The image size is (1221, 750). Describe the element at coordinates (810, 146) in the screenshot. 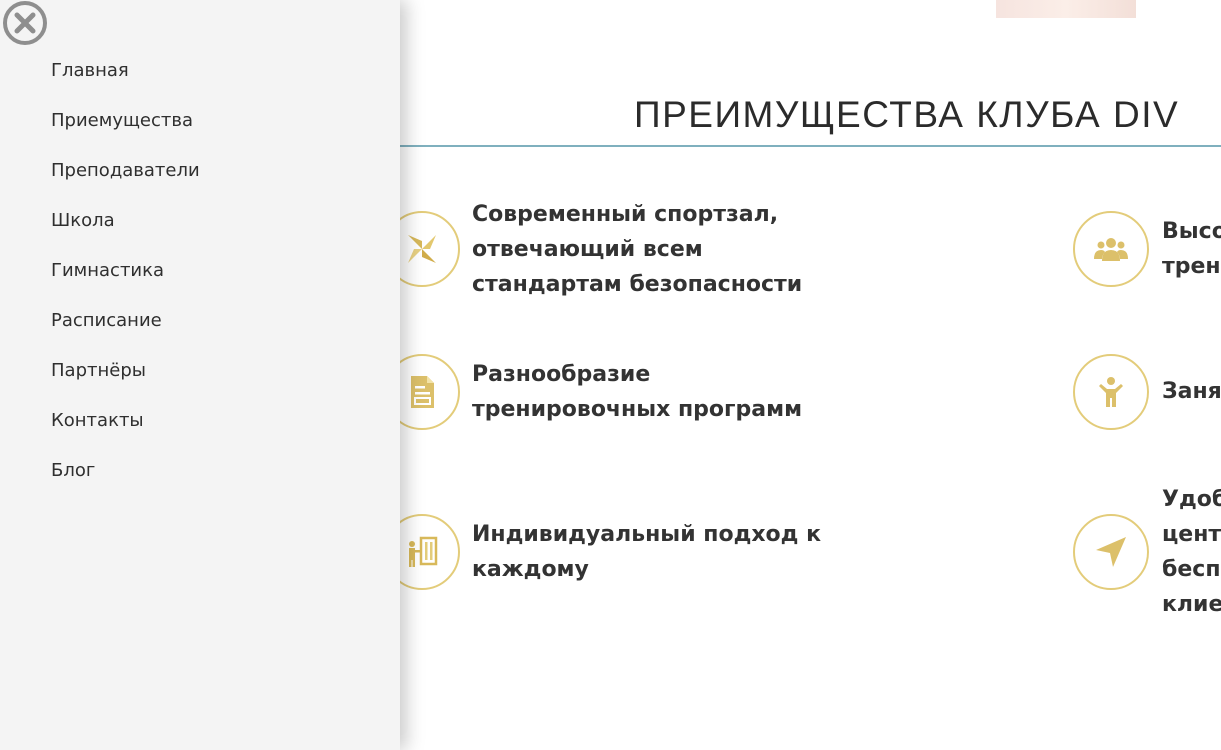

I see `title-underline` at that location.